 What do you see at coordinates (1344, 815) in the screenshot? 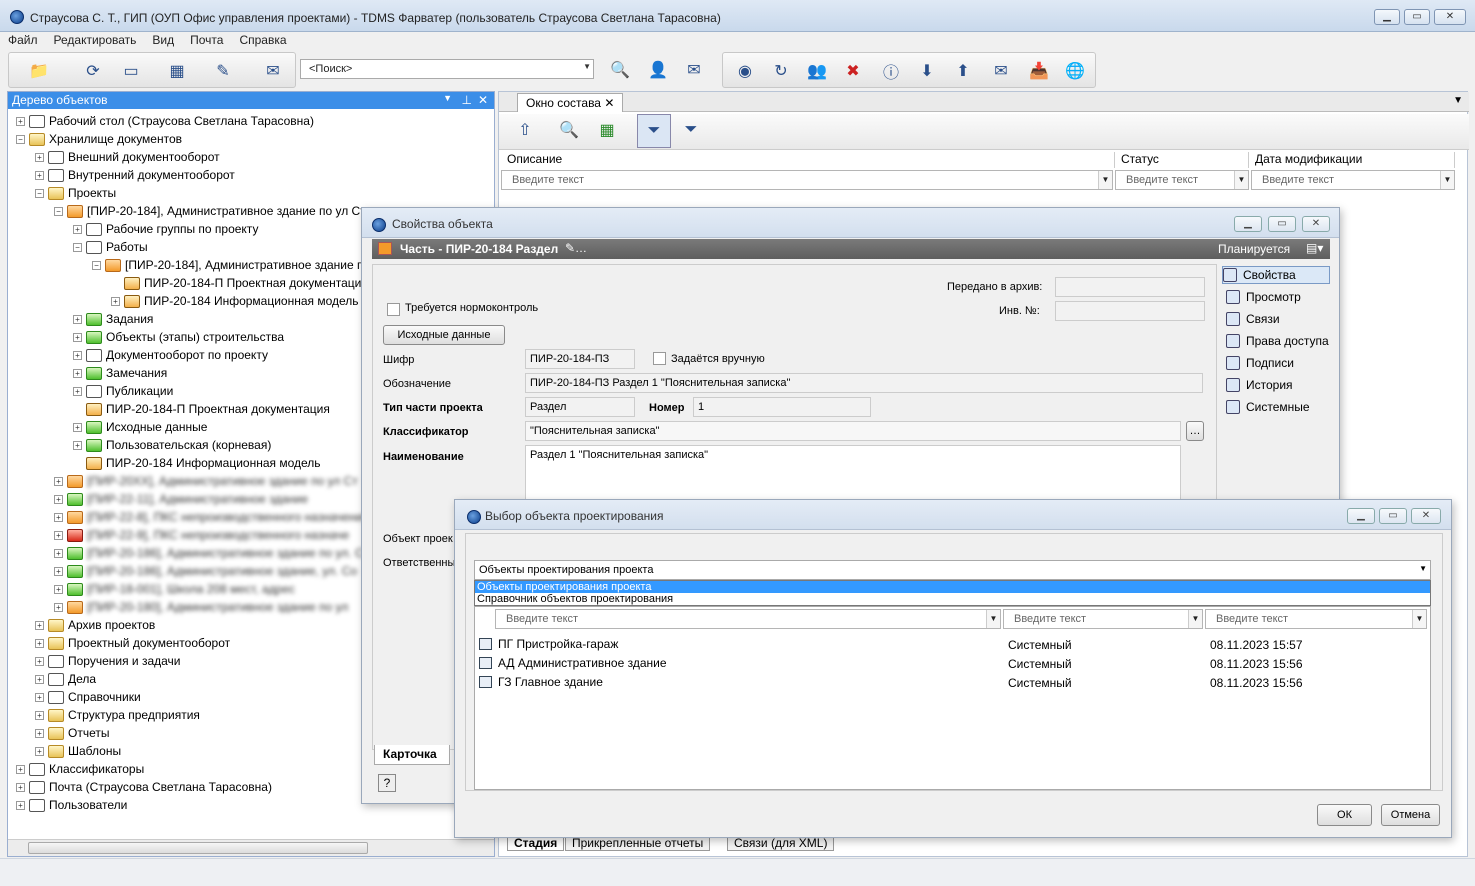
I see `ok-button: ОК` at bounding box center [1344, 815].